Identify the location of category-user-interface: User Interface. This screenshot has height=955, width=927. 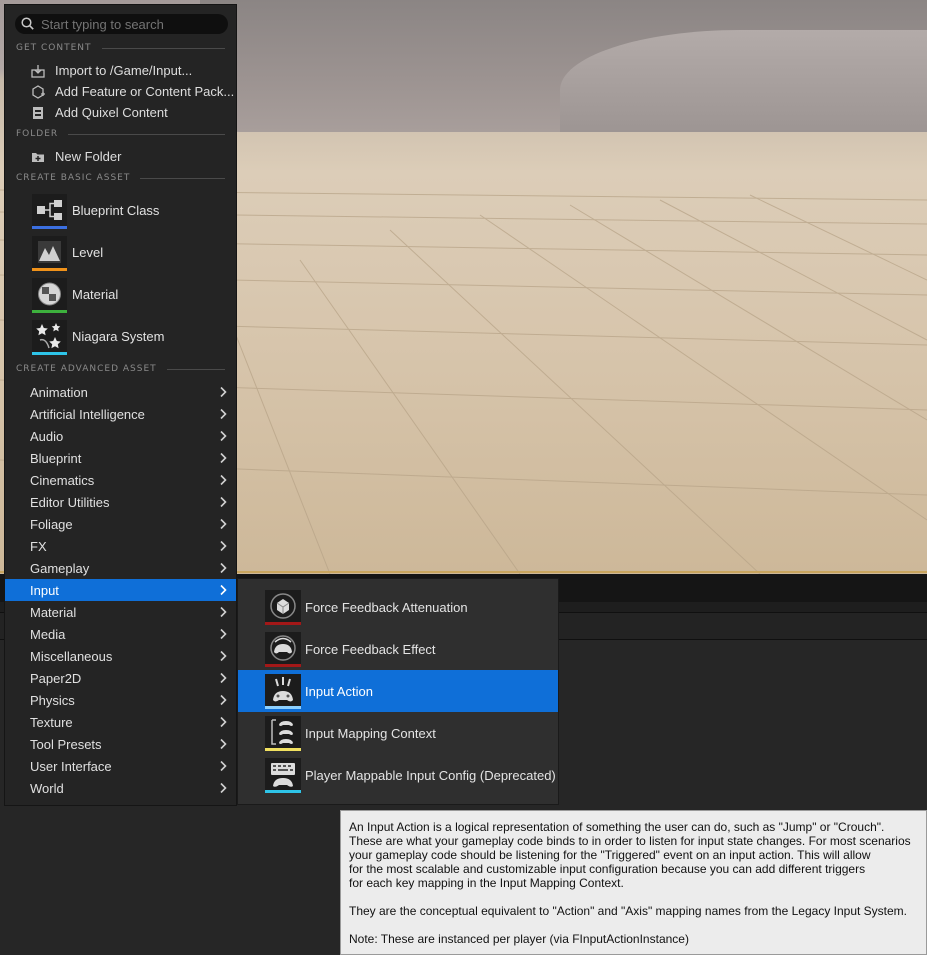
(120, 766).